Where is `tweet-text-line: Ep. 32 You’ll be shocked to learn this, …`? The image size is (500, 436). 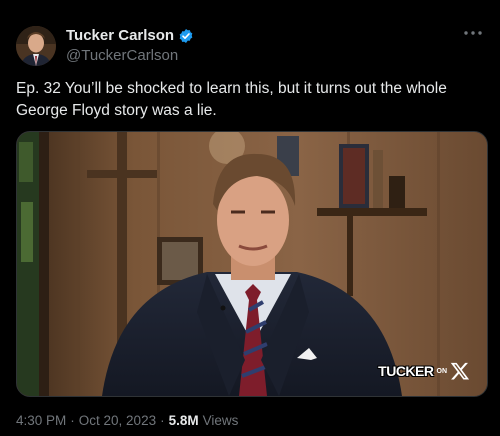
tweet-text-line: Ep. 32 You’ll be shocked to learn this, … is located at coordinates (231, 88).